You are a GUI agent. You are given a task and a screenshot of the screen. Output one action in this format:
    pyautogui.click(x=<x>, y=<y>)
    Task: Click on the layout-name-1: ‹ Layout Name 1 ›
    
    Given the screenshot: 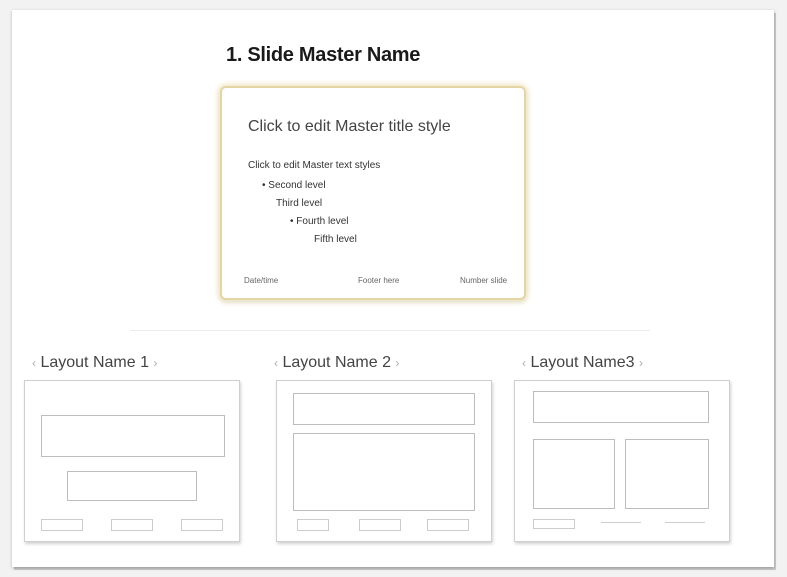 What is the action you would take?
    pyautogui.click(x=94, y=363)
    